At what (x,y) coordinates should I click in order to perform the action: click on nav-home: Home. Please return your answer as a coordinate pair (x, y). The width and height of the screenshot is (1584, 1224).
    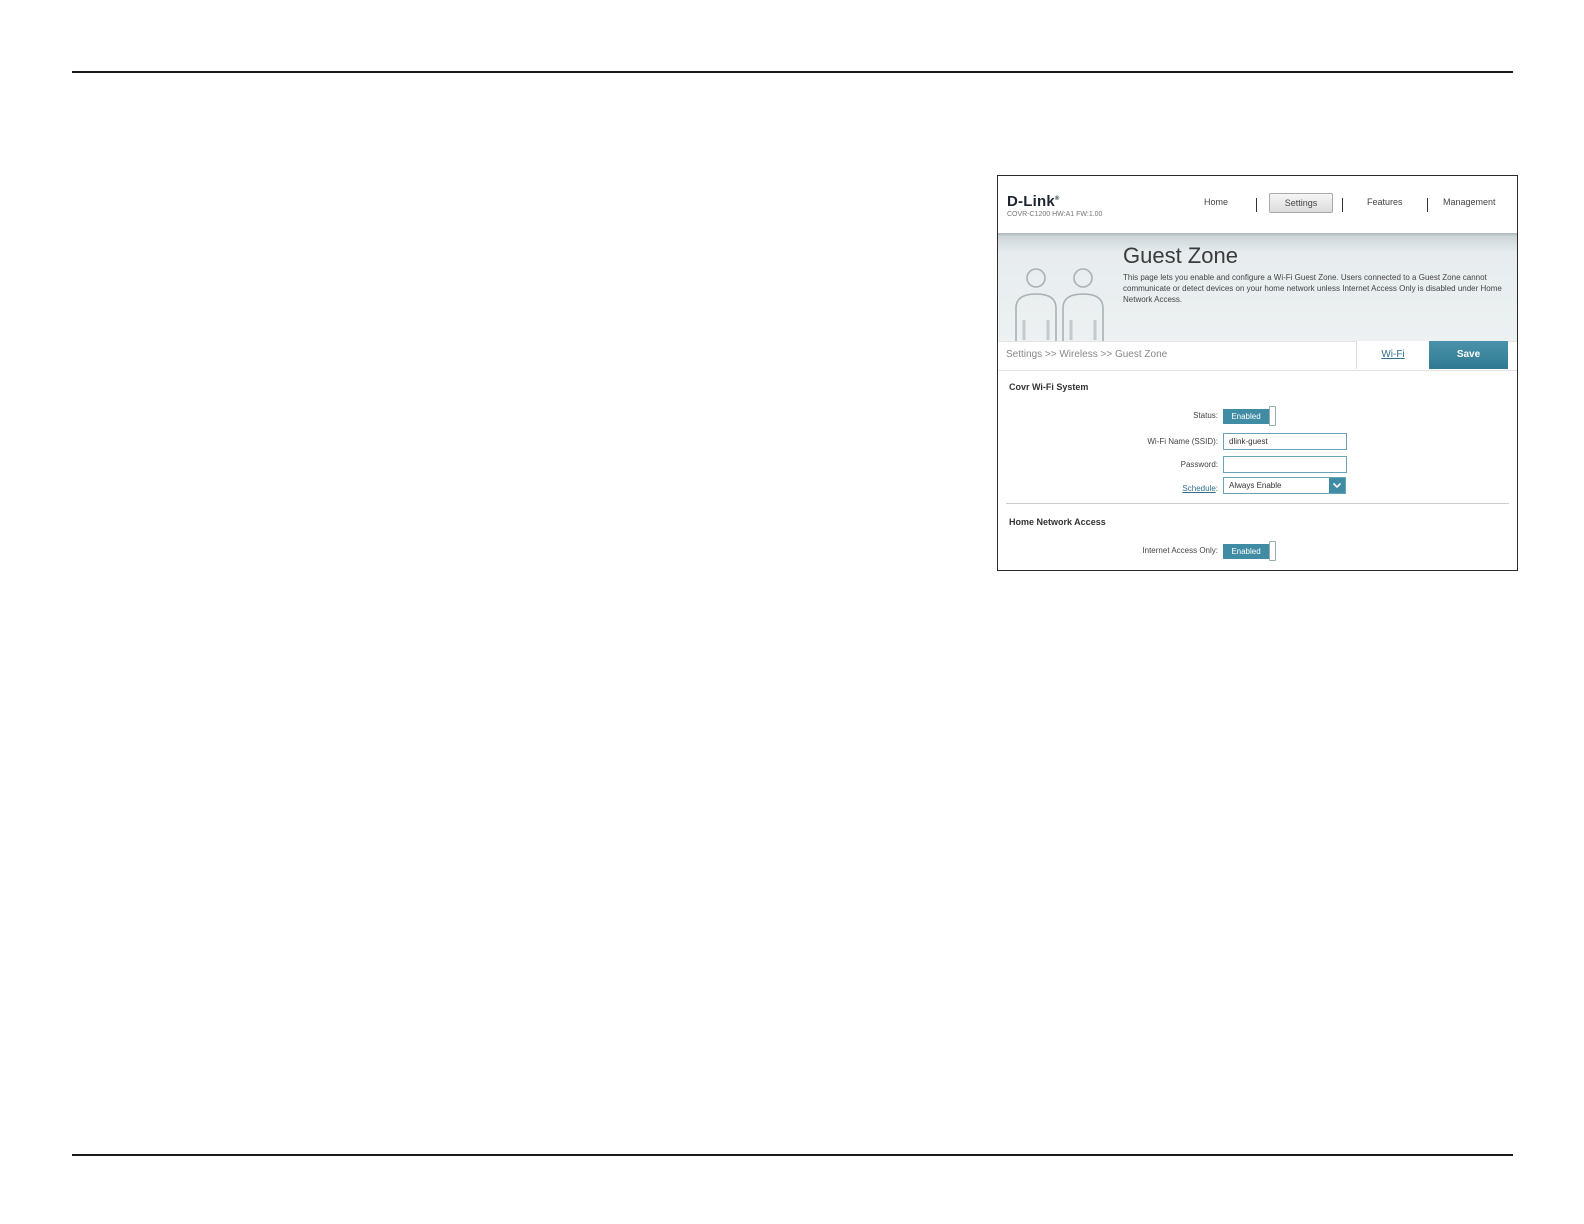
    Looking at the image, I should click on (1216, 202).